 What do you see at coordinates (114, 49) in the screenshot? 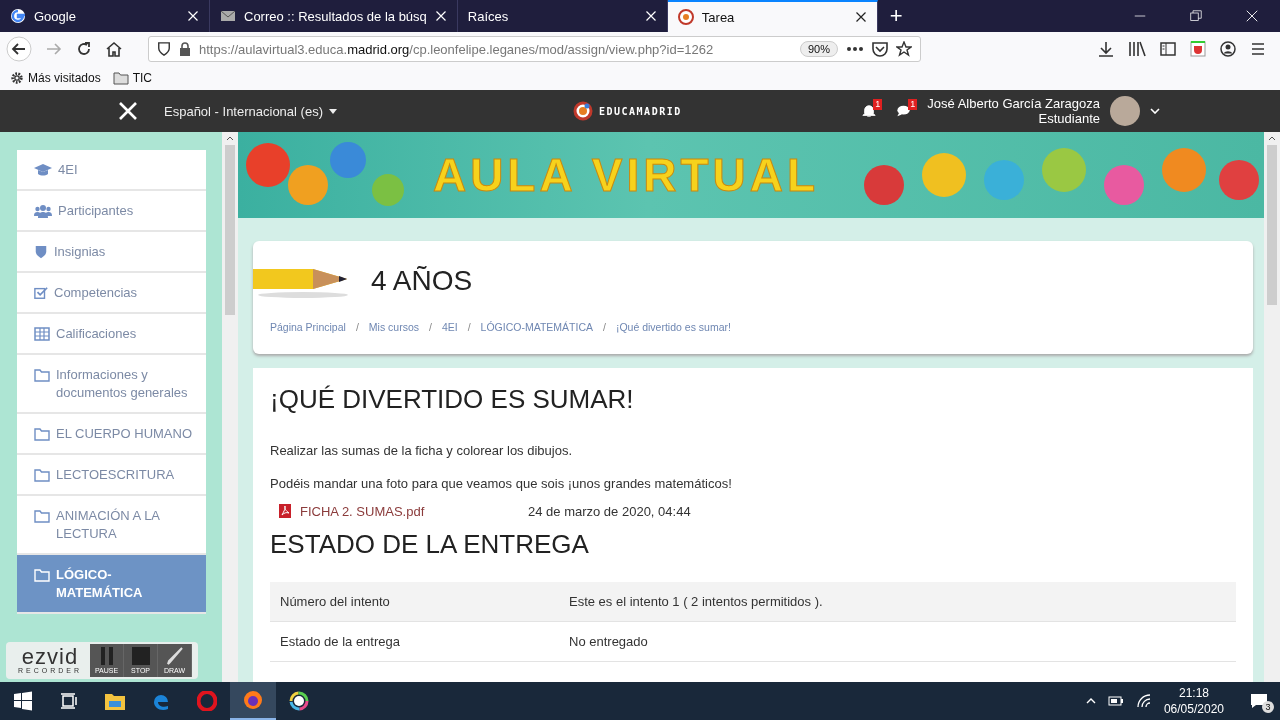
I see `home-icon` at bounding box center [114, 49].